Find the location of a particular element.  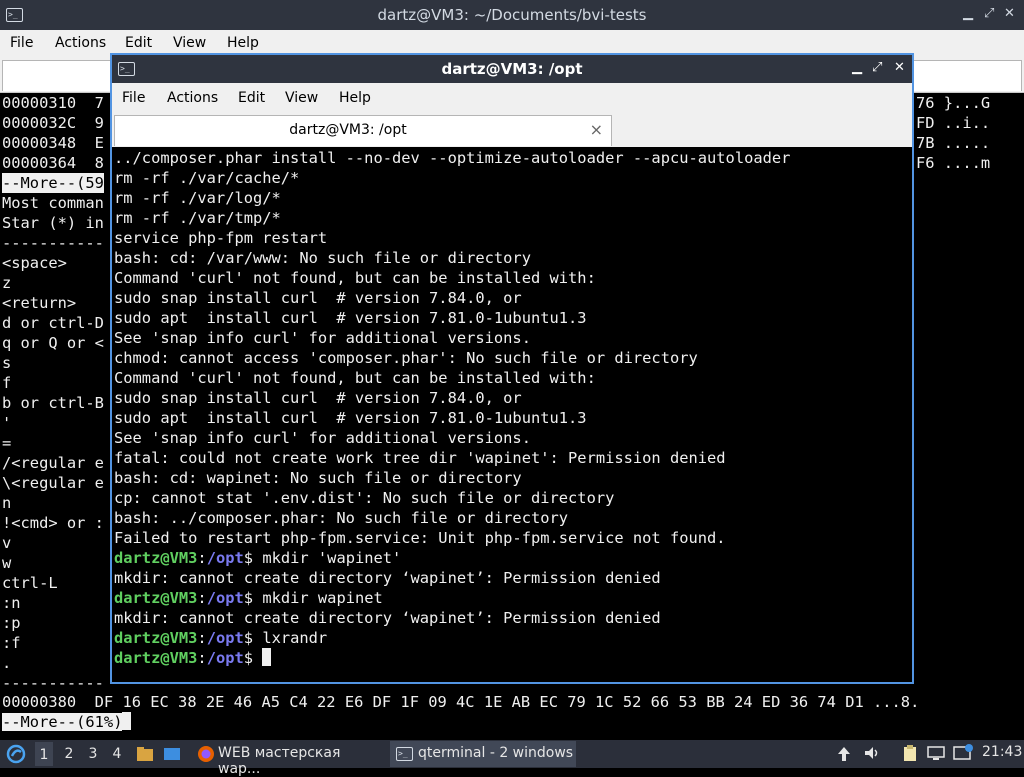

terminal-line: rm -rf ./var/cache/* is located at coordinates (207, 178).